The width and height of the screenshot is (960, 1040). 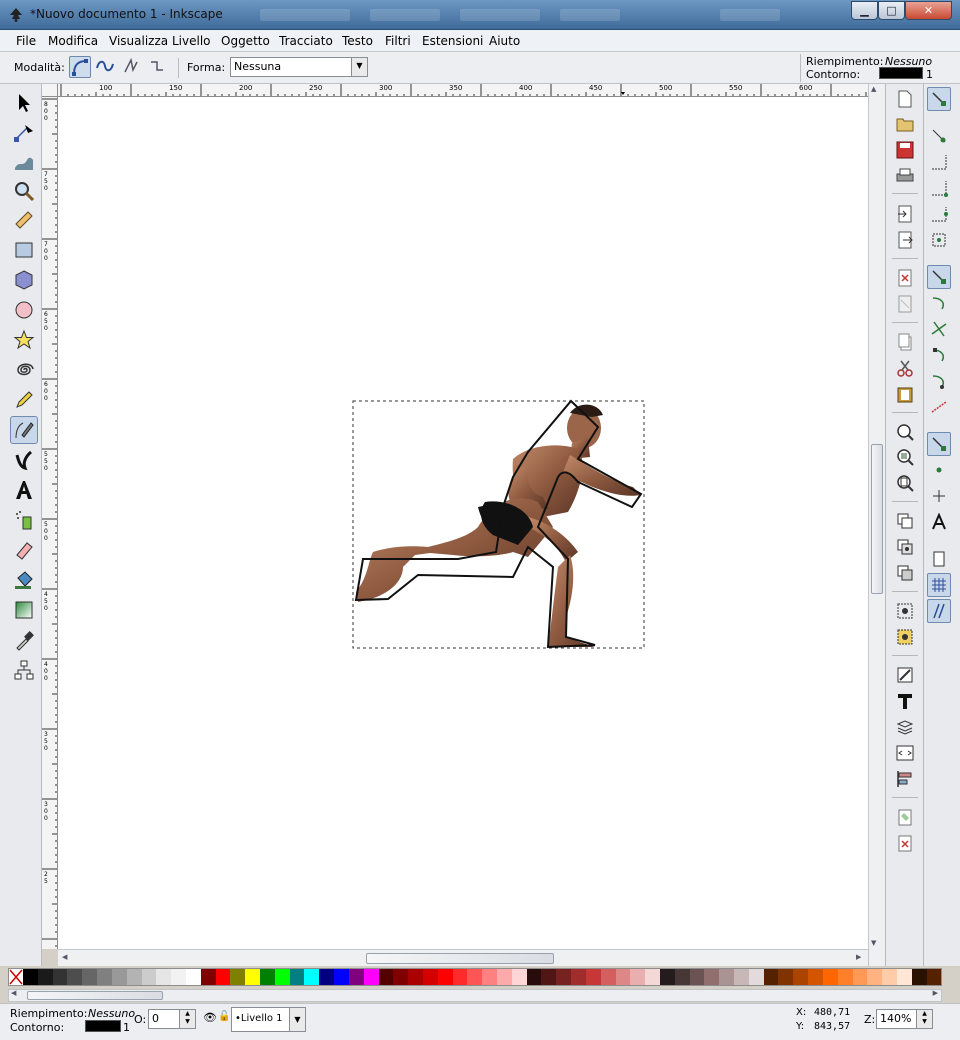 What do you see at coordinates (905, 214) in the screenshot?
I see `import-button` at bounding box center [905, 214].